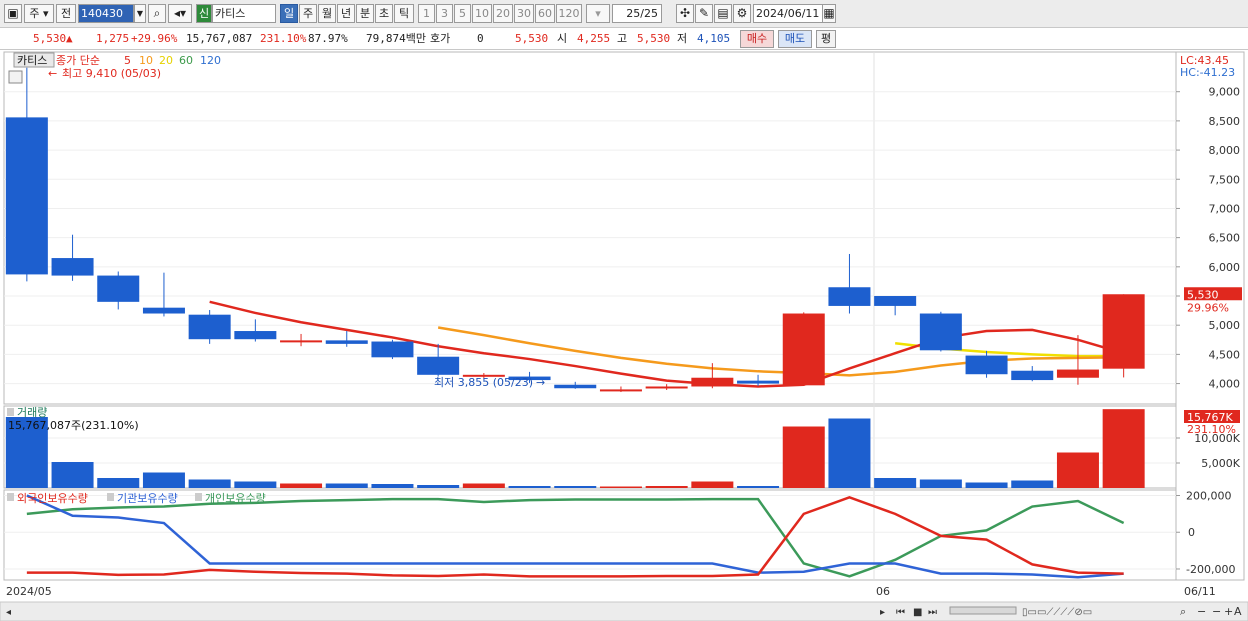 The image size is (1248, 621). What do you see at coordinates (1210, 569) in the screenshot?
I see `holdings-tick-label: -200,000` at bounding box center [1210, 569].